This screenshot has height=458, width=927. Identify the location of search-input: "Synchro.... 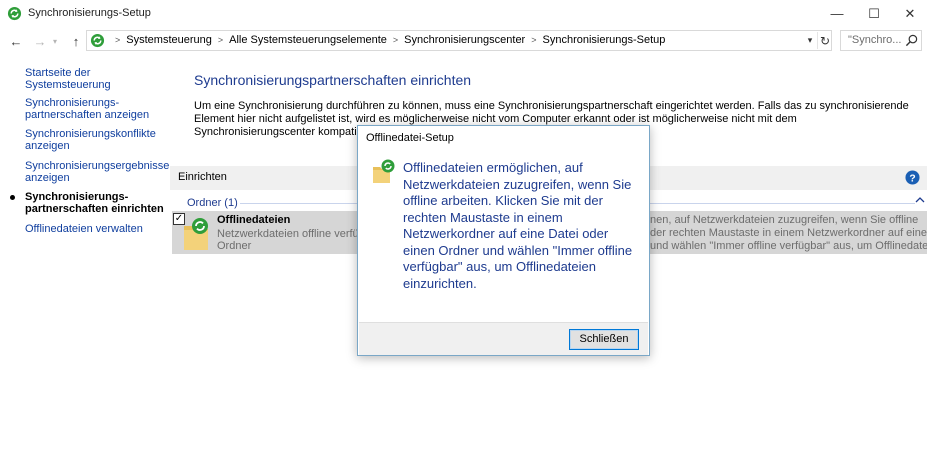
(881, 40).